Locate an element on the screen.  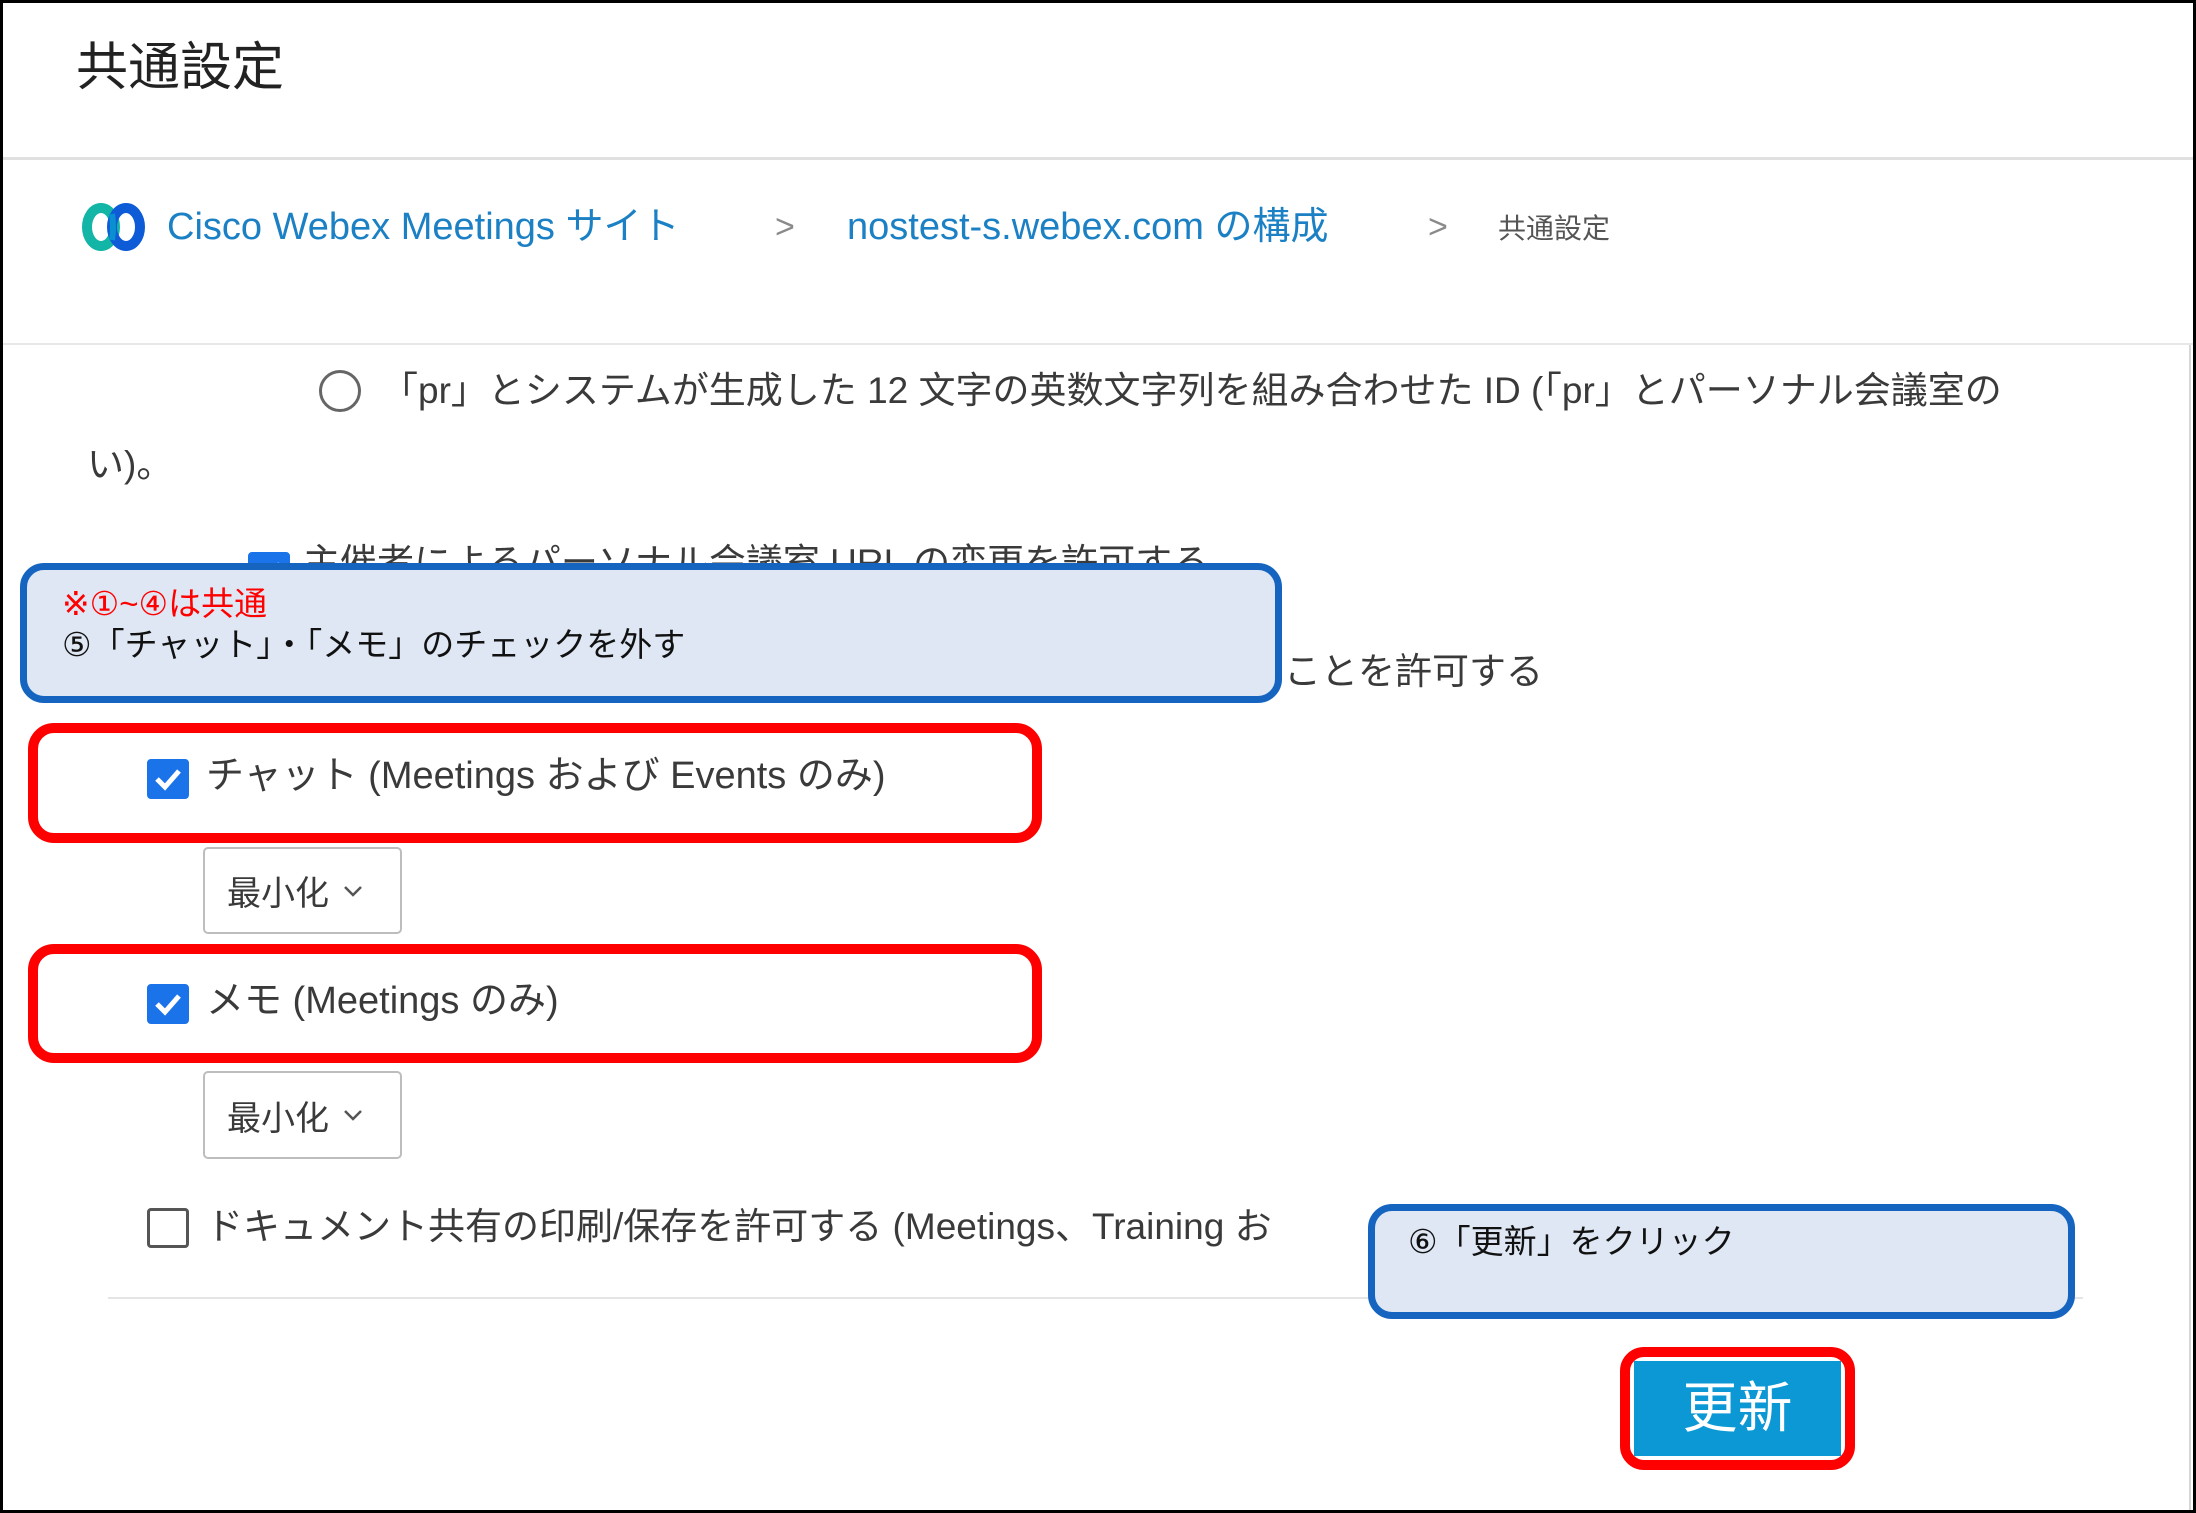
callout-step5-text: ⑤「チャット」・「メモ」のチェックを外す is located at coordinates (374, 644).